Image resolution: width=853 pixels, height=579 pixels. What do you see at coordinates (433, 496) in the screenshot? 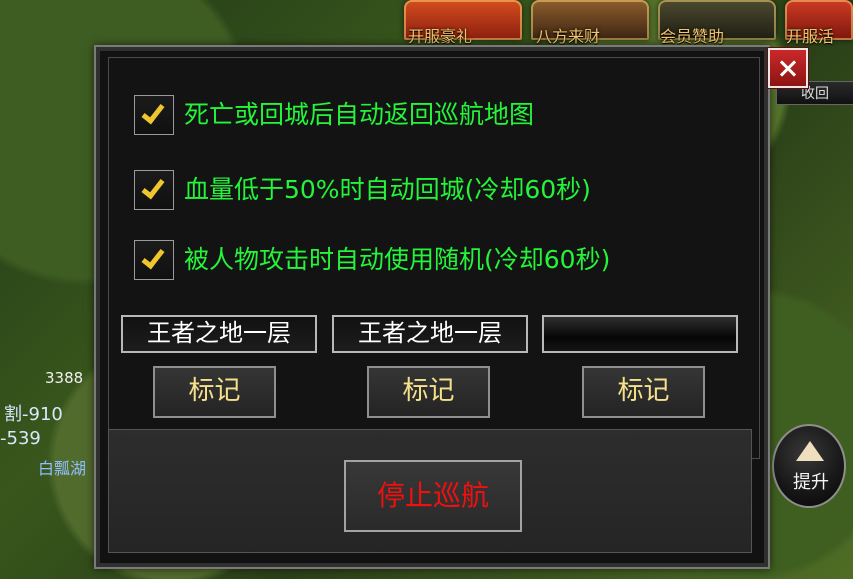
I see `stop-cruise-button: 停止巡航` at bounding box center [433, 496].